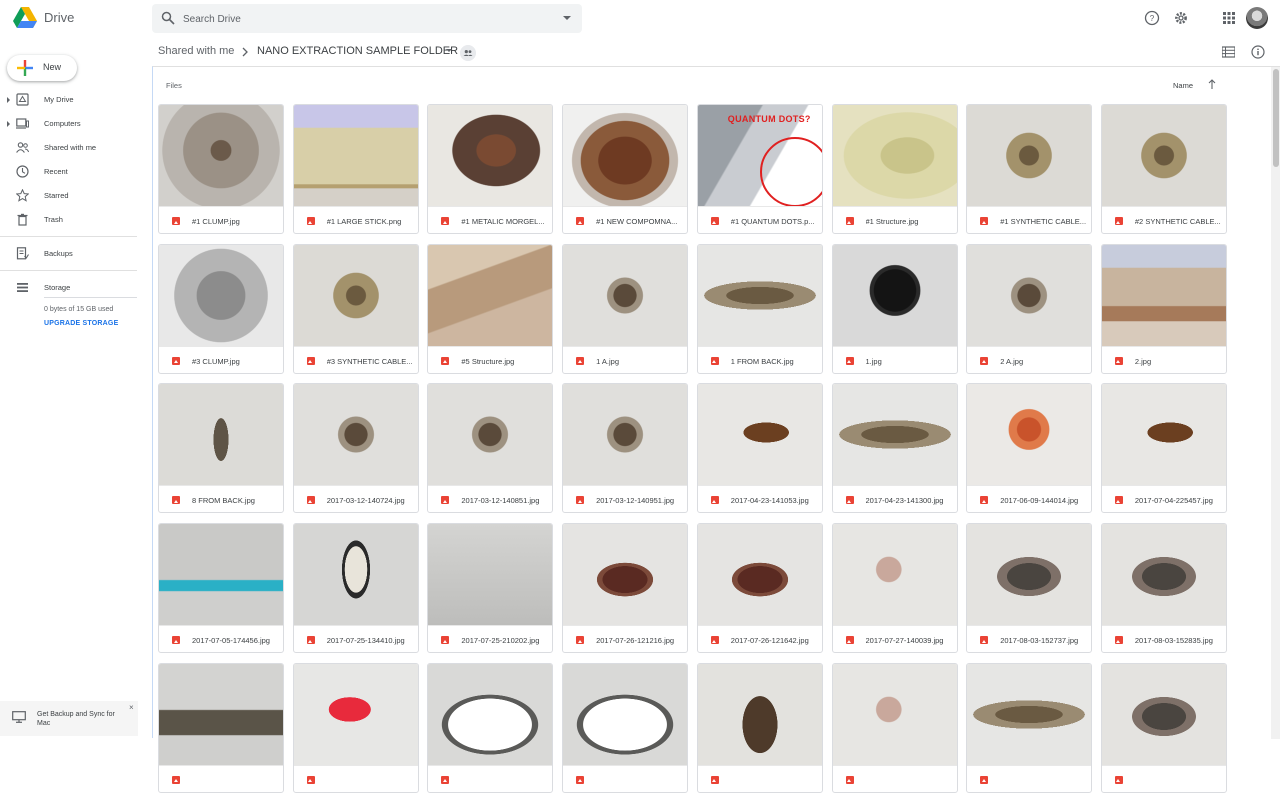 The width and height of the screenshot is (1280, 793). What do you see at coordinates (355, 498) in the screenshot?
I see `file-caption: 2017-03-12-140724.jpg` at bounding box center [355, 498].